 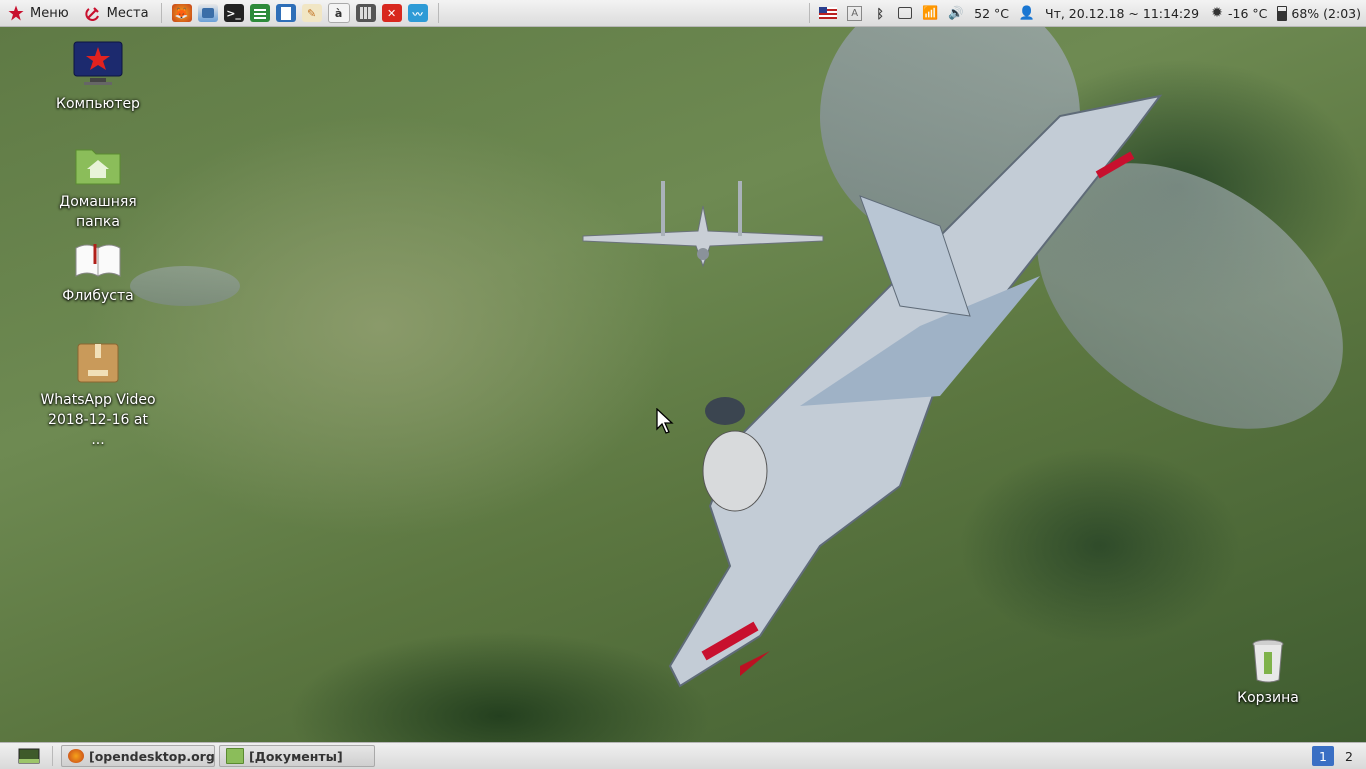 What do you see at coordinates (76, 756) in the screenshot?
I see `firefox-icon` at bounding box center [76, 756].